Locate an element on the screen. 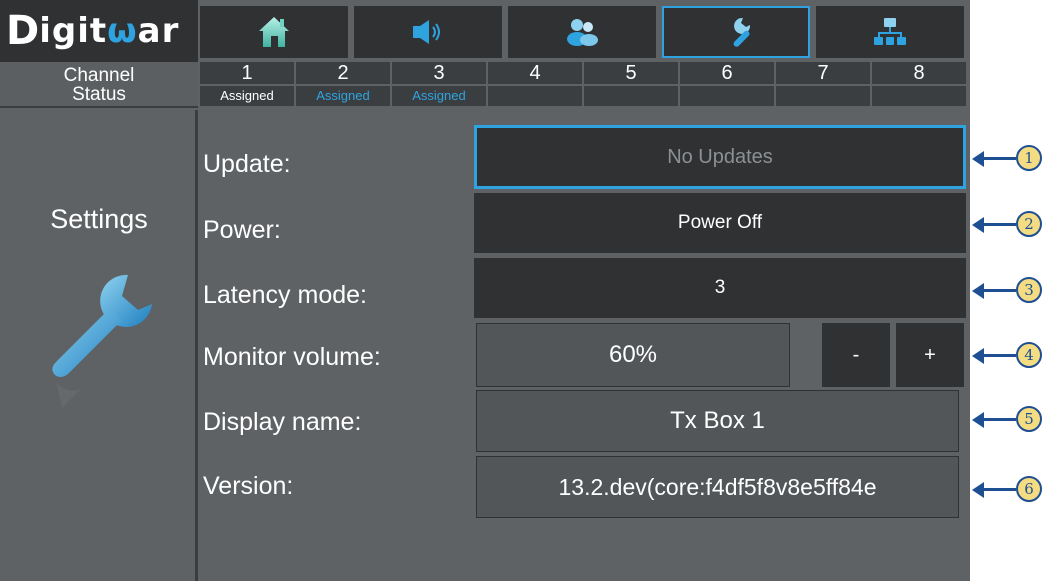  callout-number: 2 is located at coordinates (1029, 224).